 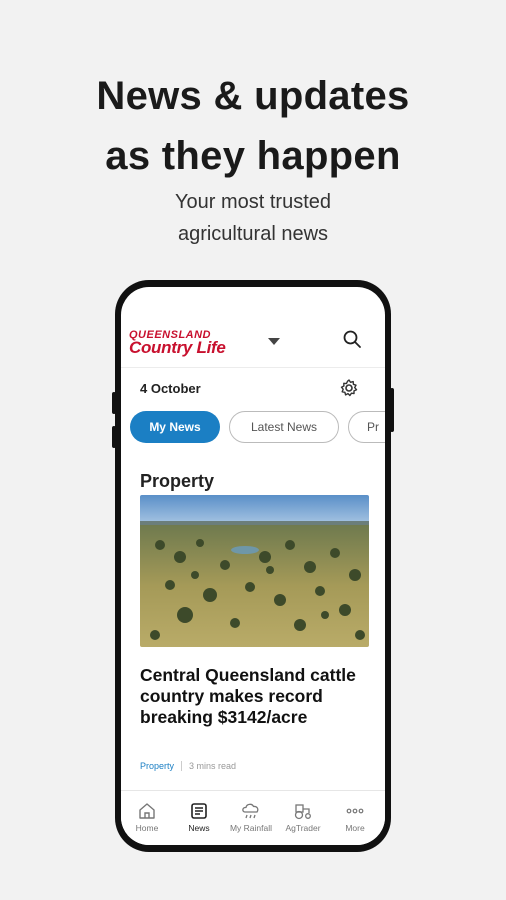 I want to click on category-tabs: My News Latest News Pr, so click(x=257, y=428).